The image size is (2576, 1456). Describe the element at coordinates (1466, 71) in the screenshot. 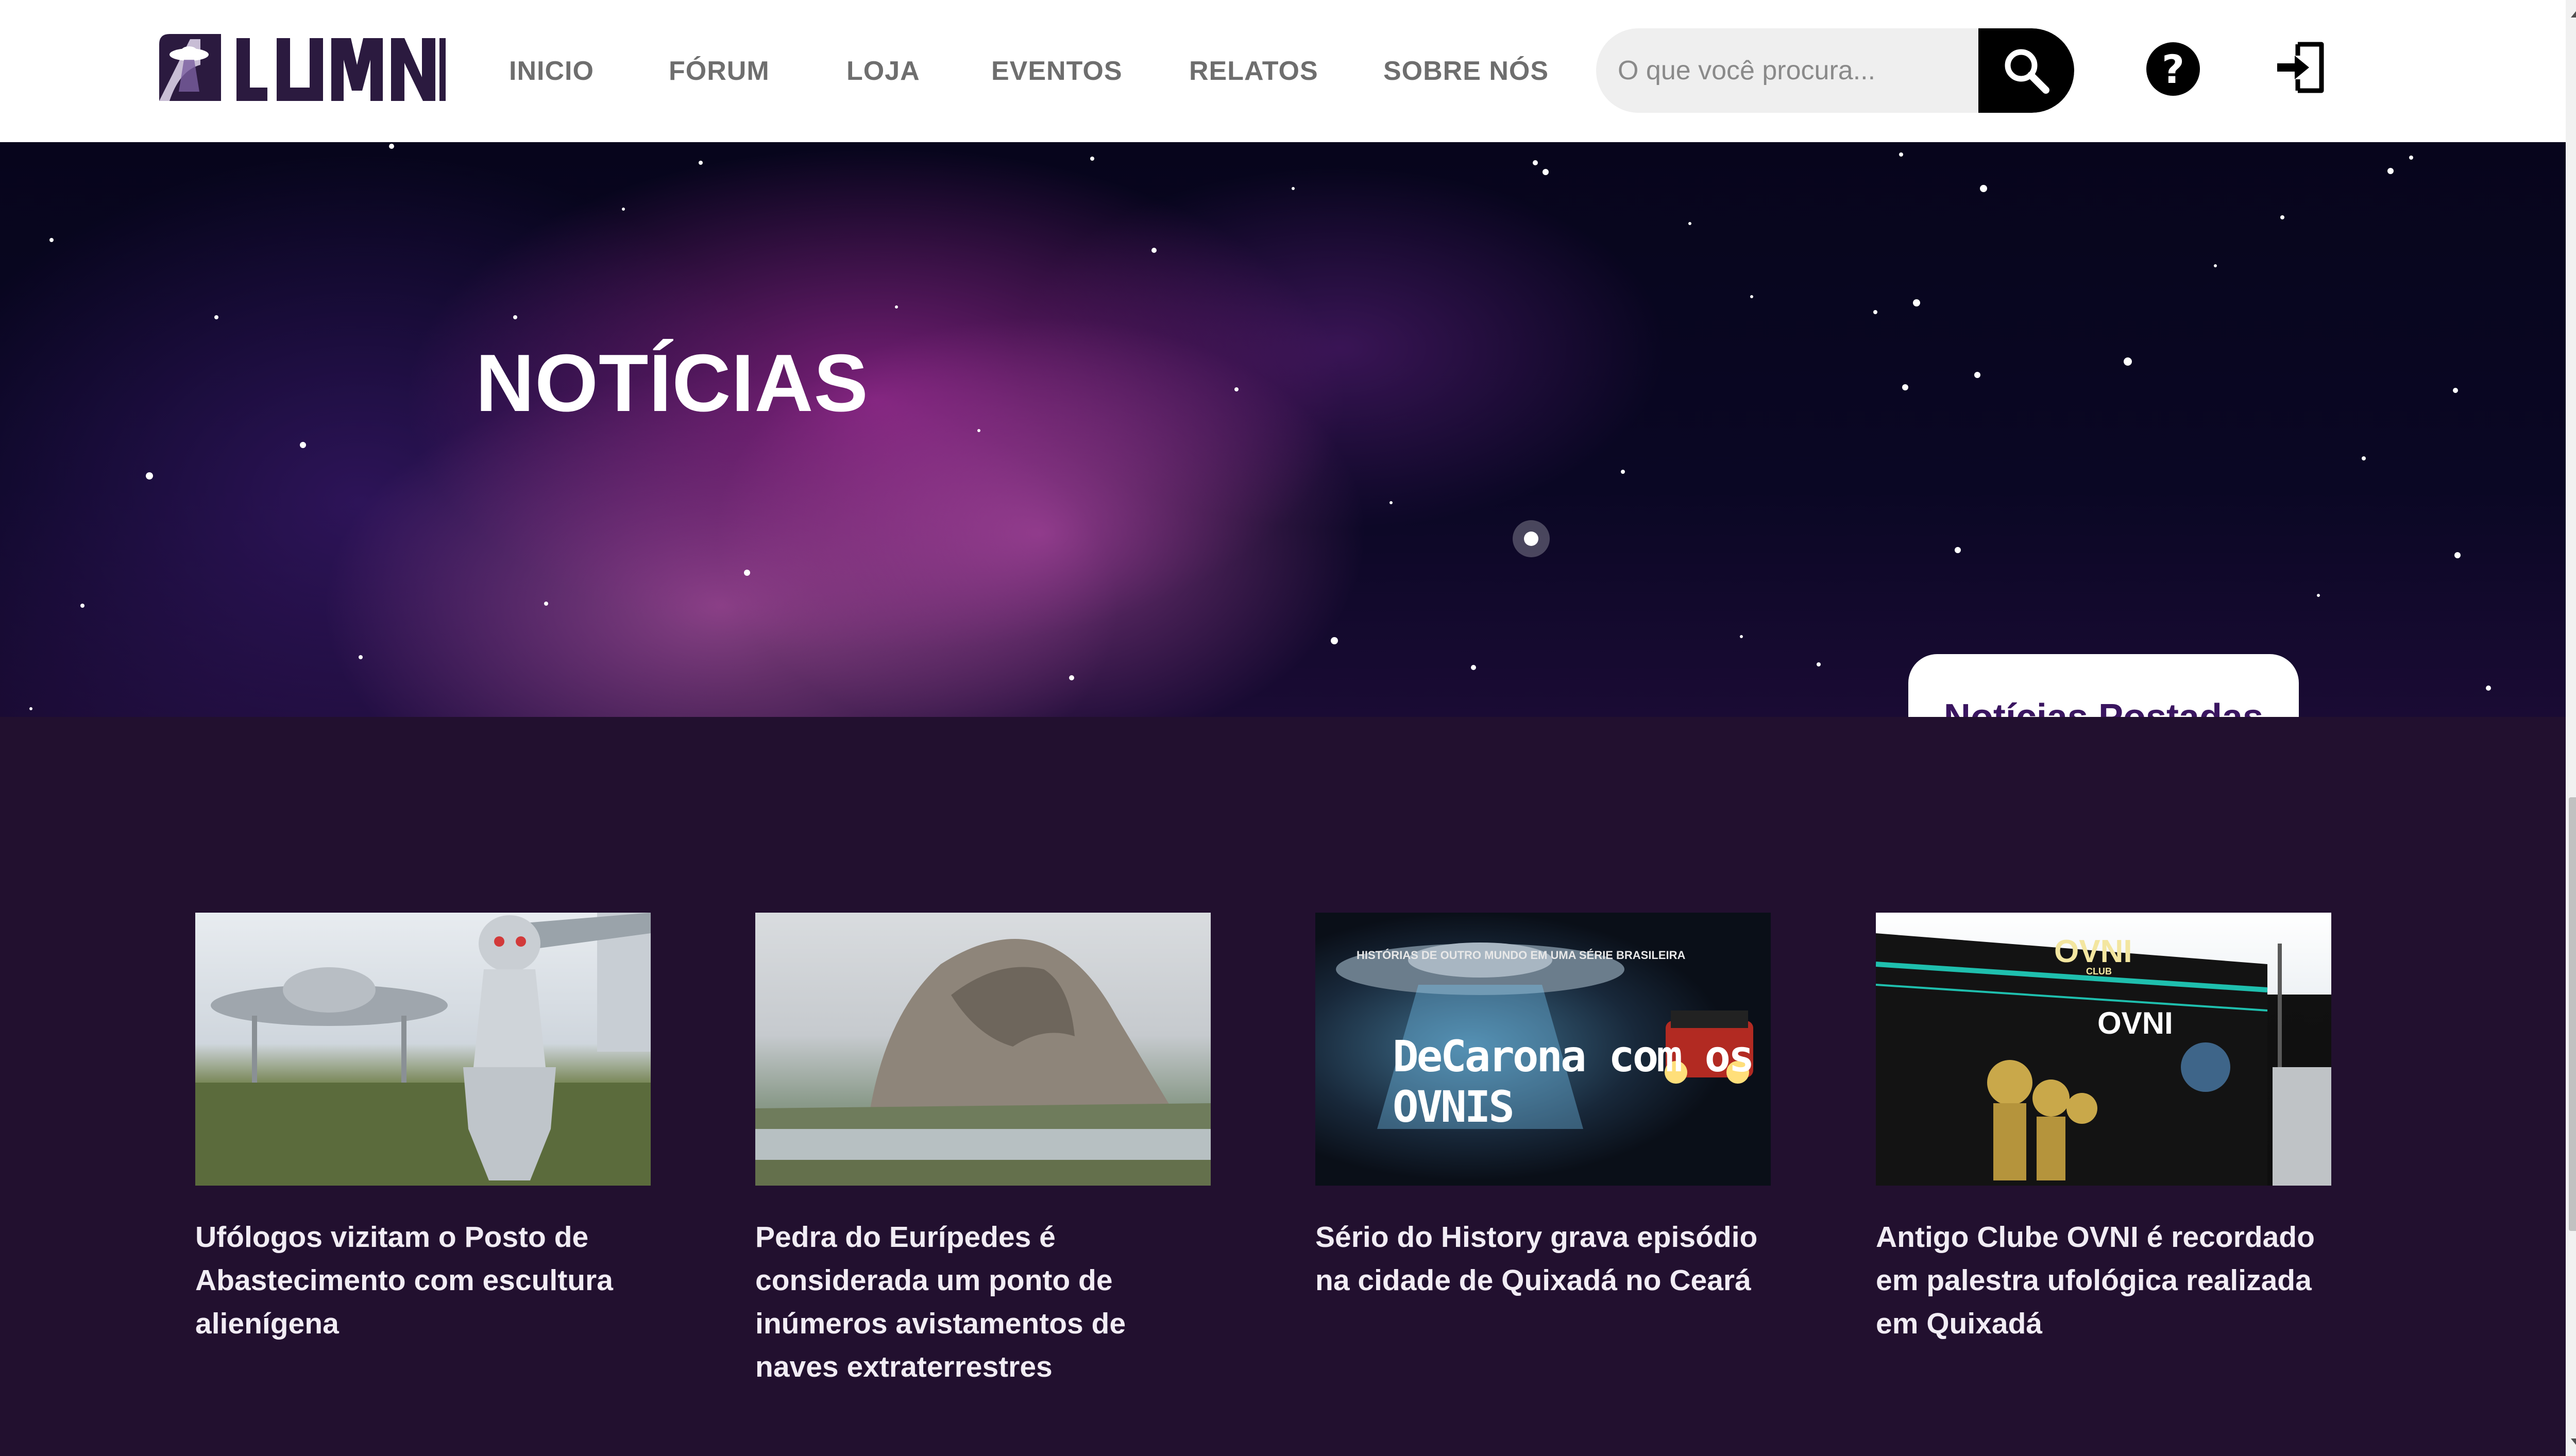

I see `nav-item-sobre-nos: SOBRE NÓS` at that location.